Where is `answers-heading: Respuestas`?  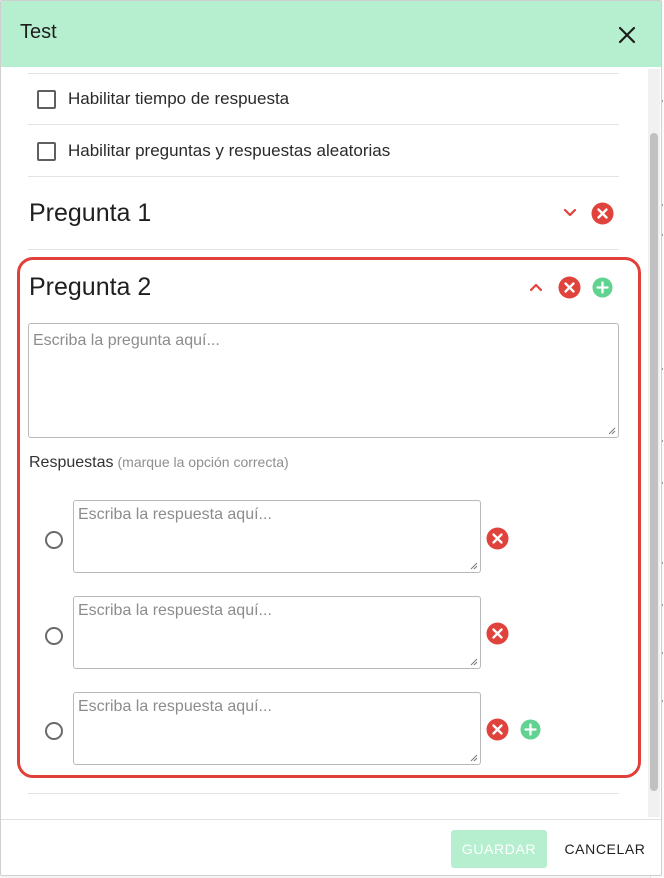 answers-heading: Respuestas is located at coordinates (71, 462).